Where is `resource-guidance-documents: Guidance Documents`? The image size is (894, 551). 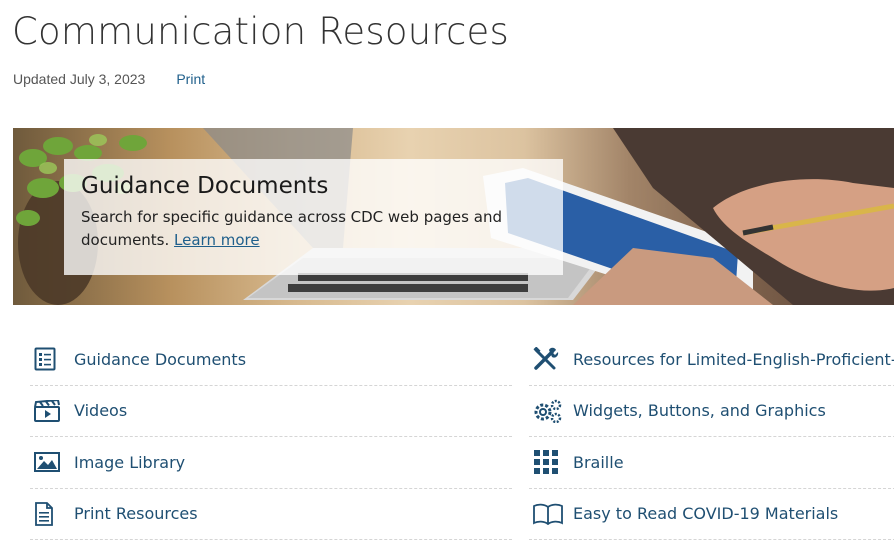
resource-guidance-documents: Guidance Documents is located at coordinates (271, 360).